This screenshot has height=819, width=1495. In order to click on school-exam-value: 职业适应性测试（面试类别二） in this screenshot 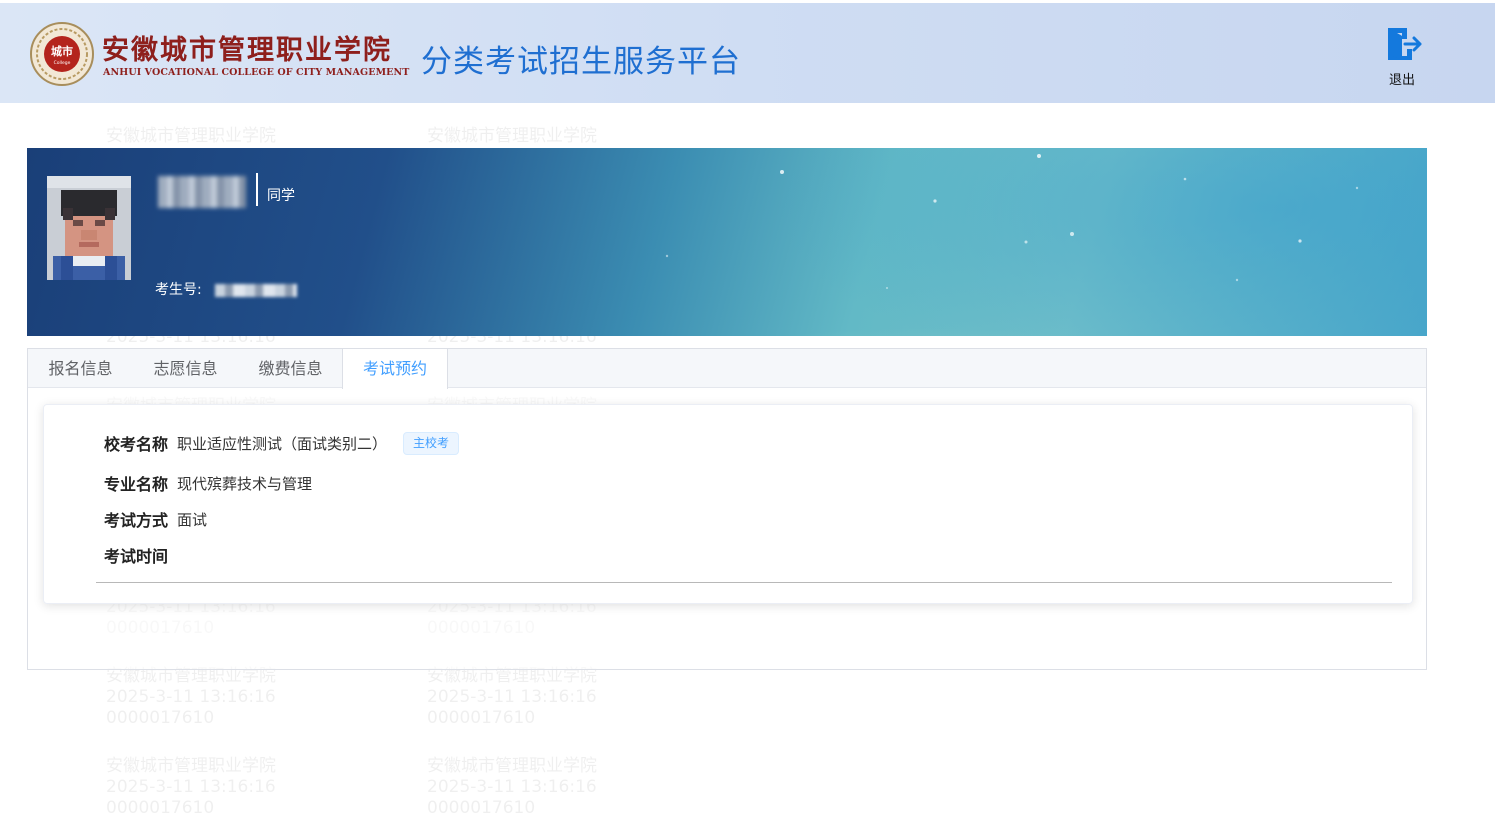, I will do `click(282, 443)`.